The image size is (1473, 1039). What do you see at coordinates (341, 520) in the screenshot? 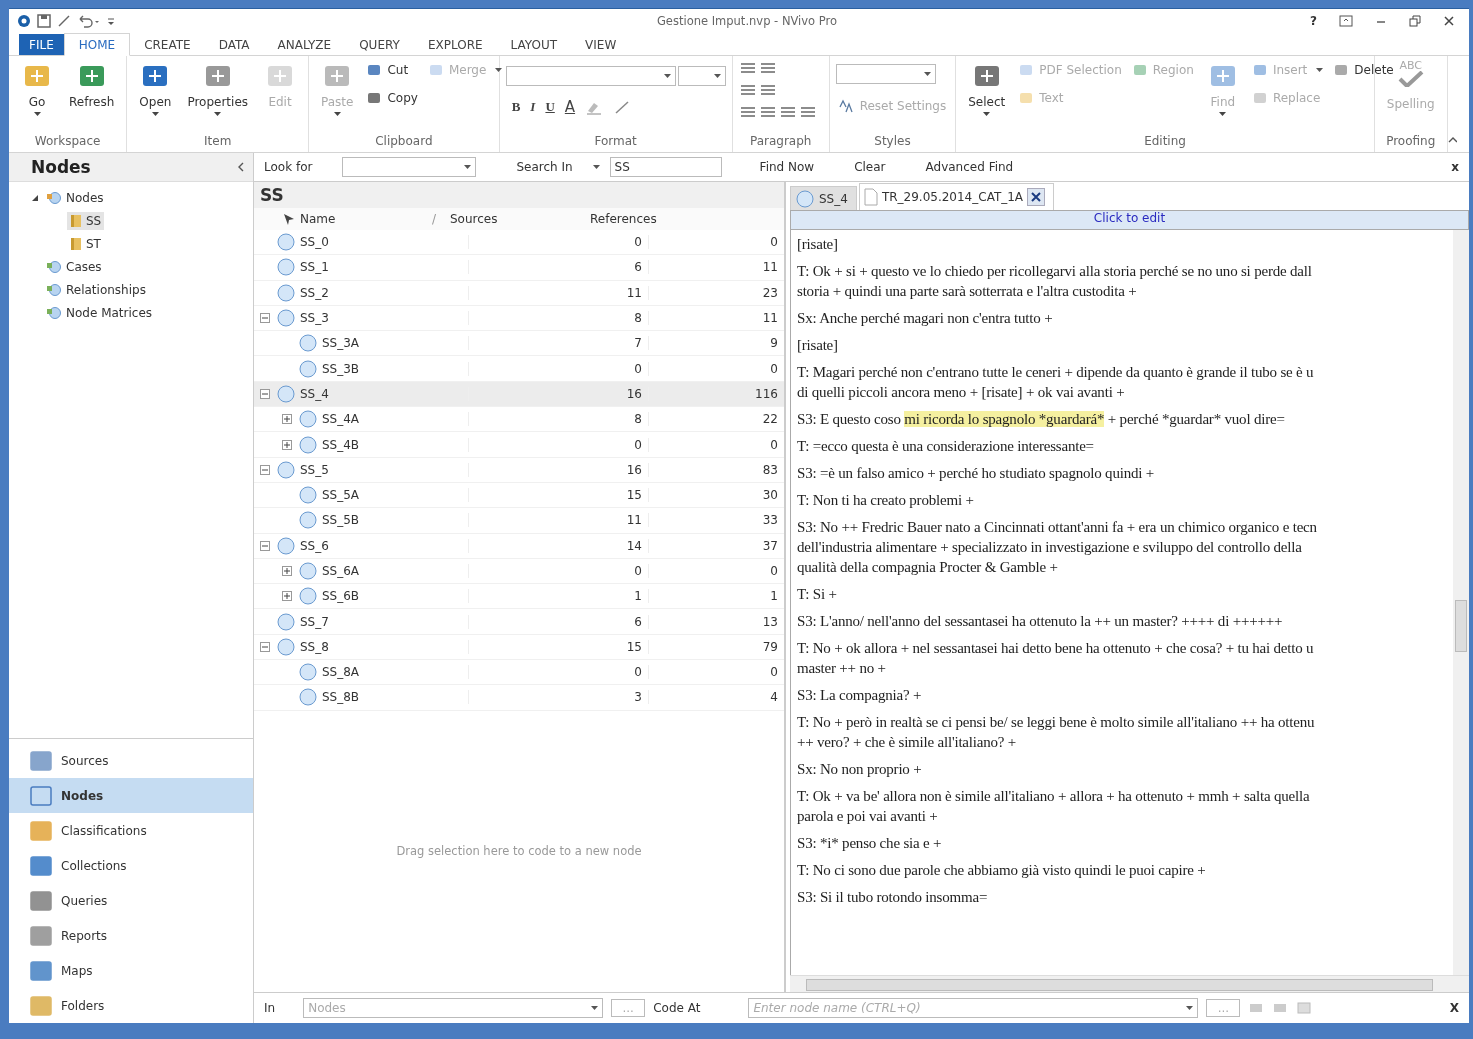
I see `node-name: SS_5B` at bounding box center [341, 520].